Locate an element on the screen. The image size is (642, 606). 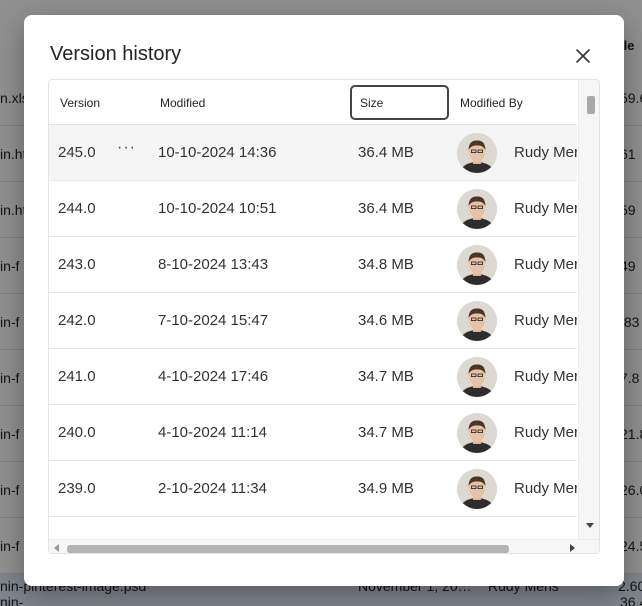
vertical-scroll-thumb is located at coordinates (591, 105).